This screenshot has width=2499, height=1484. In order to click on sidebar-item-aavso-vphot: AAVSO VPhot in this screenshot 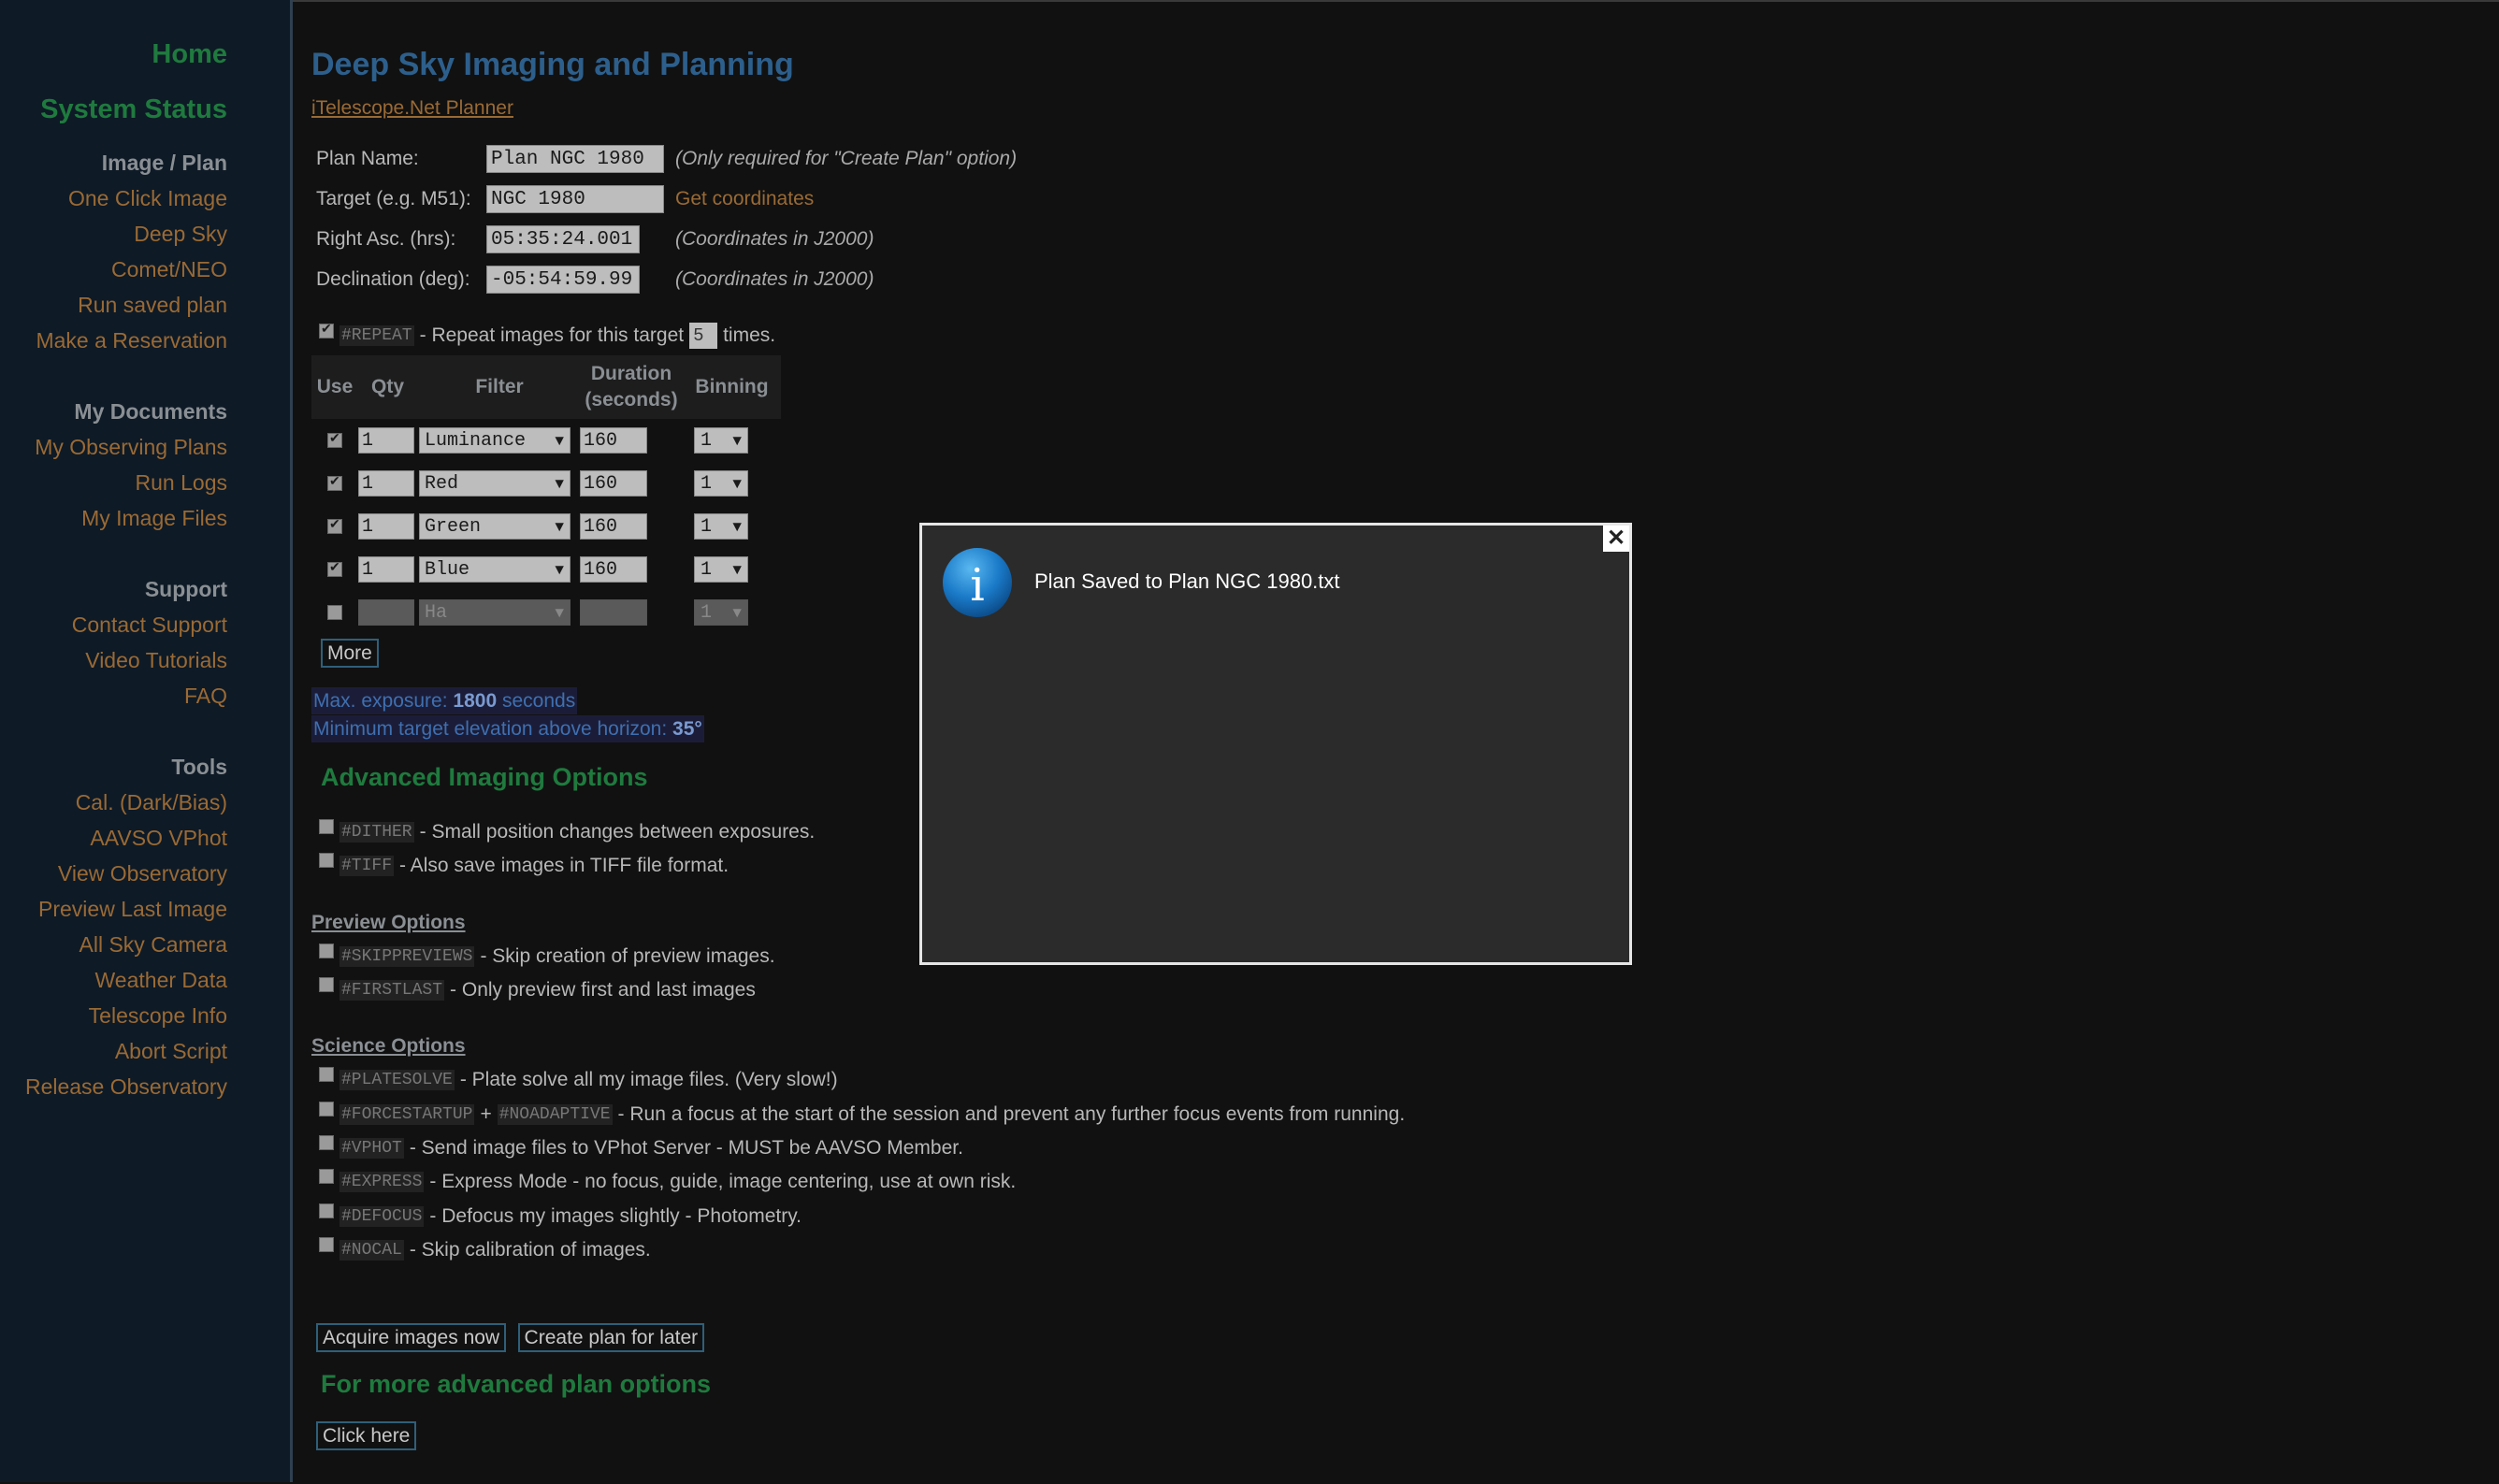, I will do `click(126, 838)`.